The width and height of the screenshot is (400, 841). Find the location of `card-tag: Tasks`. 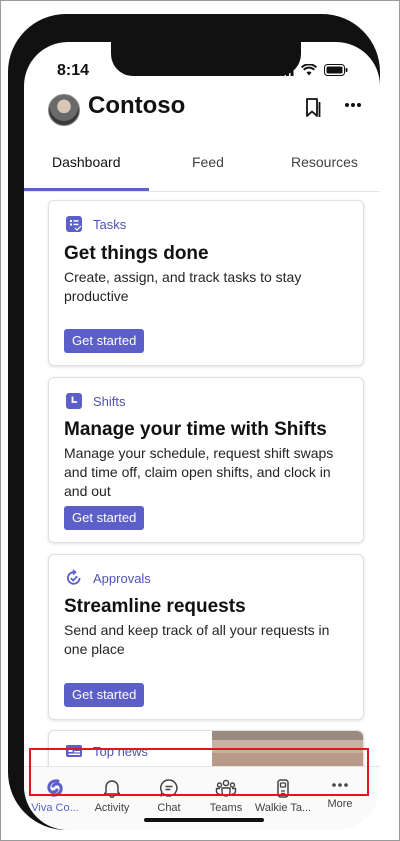

card-tag: Tasks is located at coordinates (95, 224).